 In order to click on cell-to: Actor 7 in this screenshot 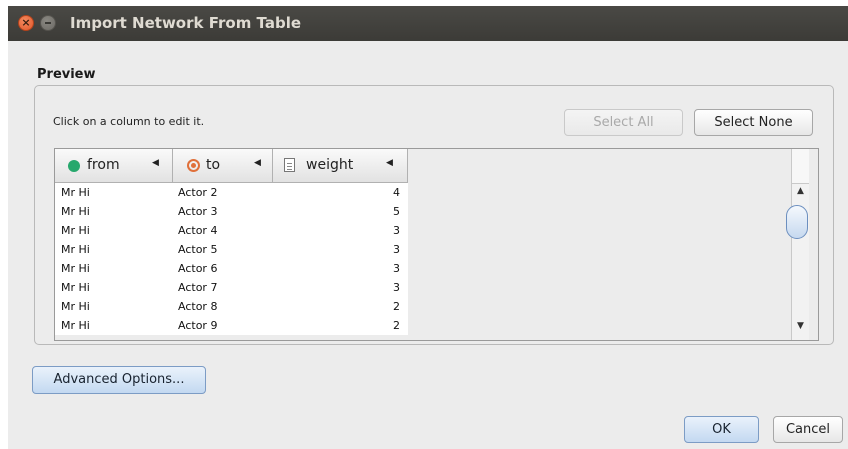, I will do `click(198, 287)`.